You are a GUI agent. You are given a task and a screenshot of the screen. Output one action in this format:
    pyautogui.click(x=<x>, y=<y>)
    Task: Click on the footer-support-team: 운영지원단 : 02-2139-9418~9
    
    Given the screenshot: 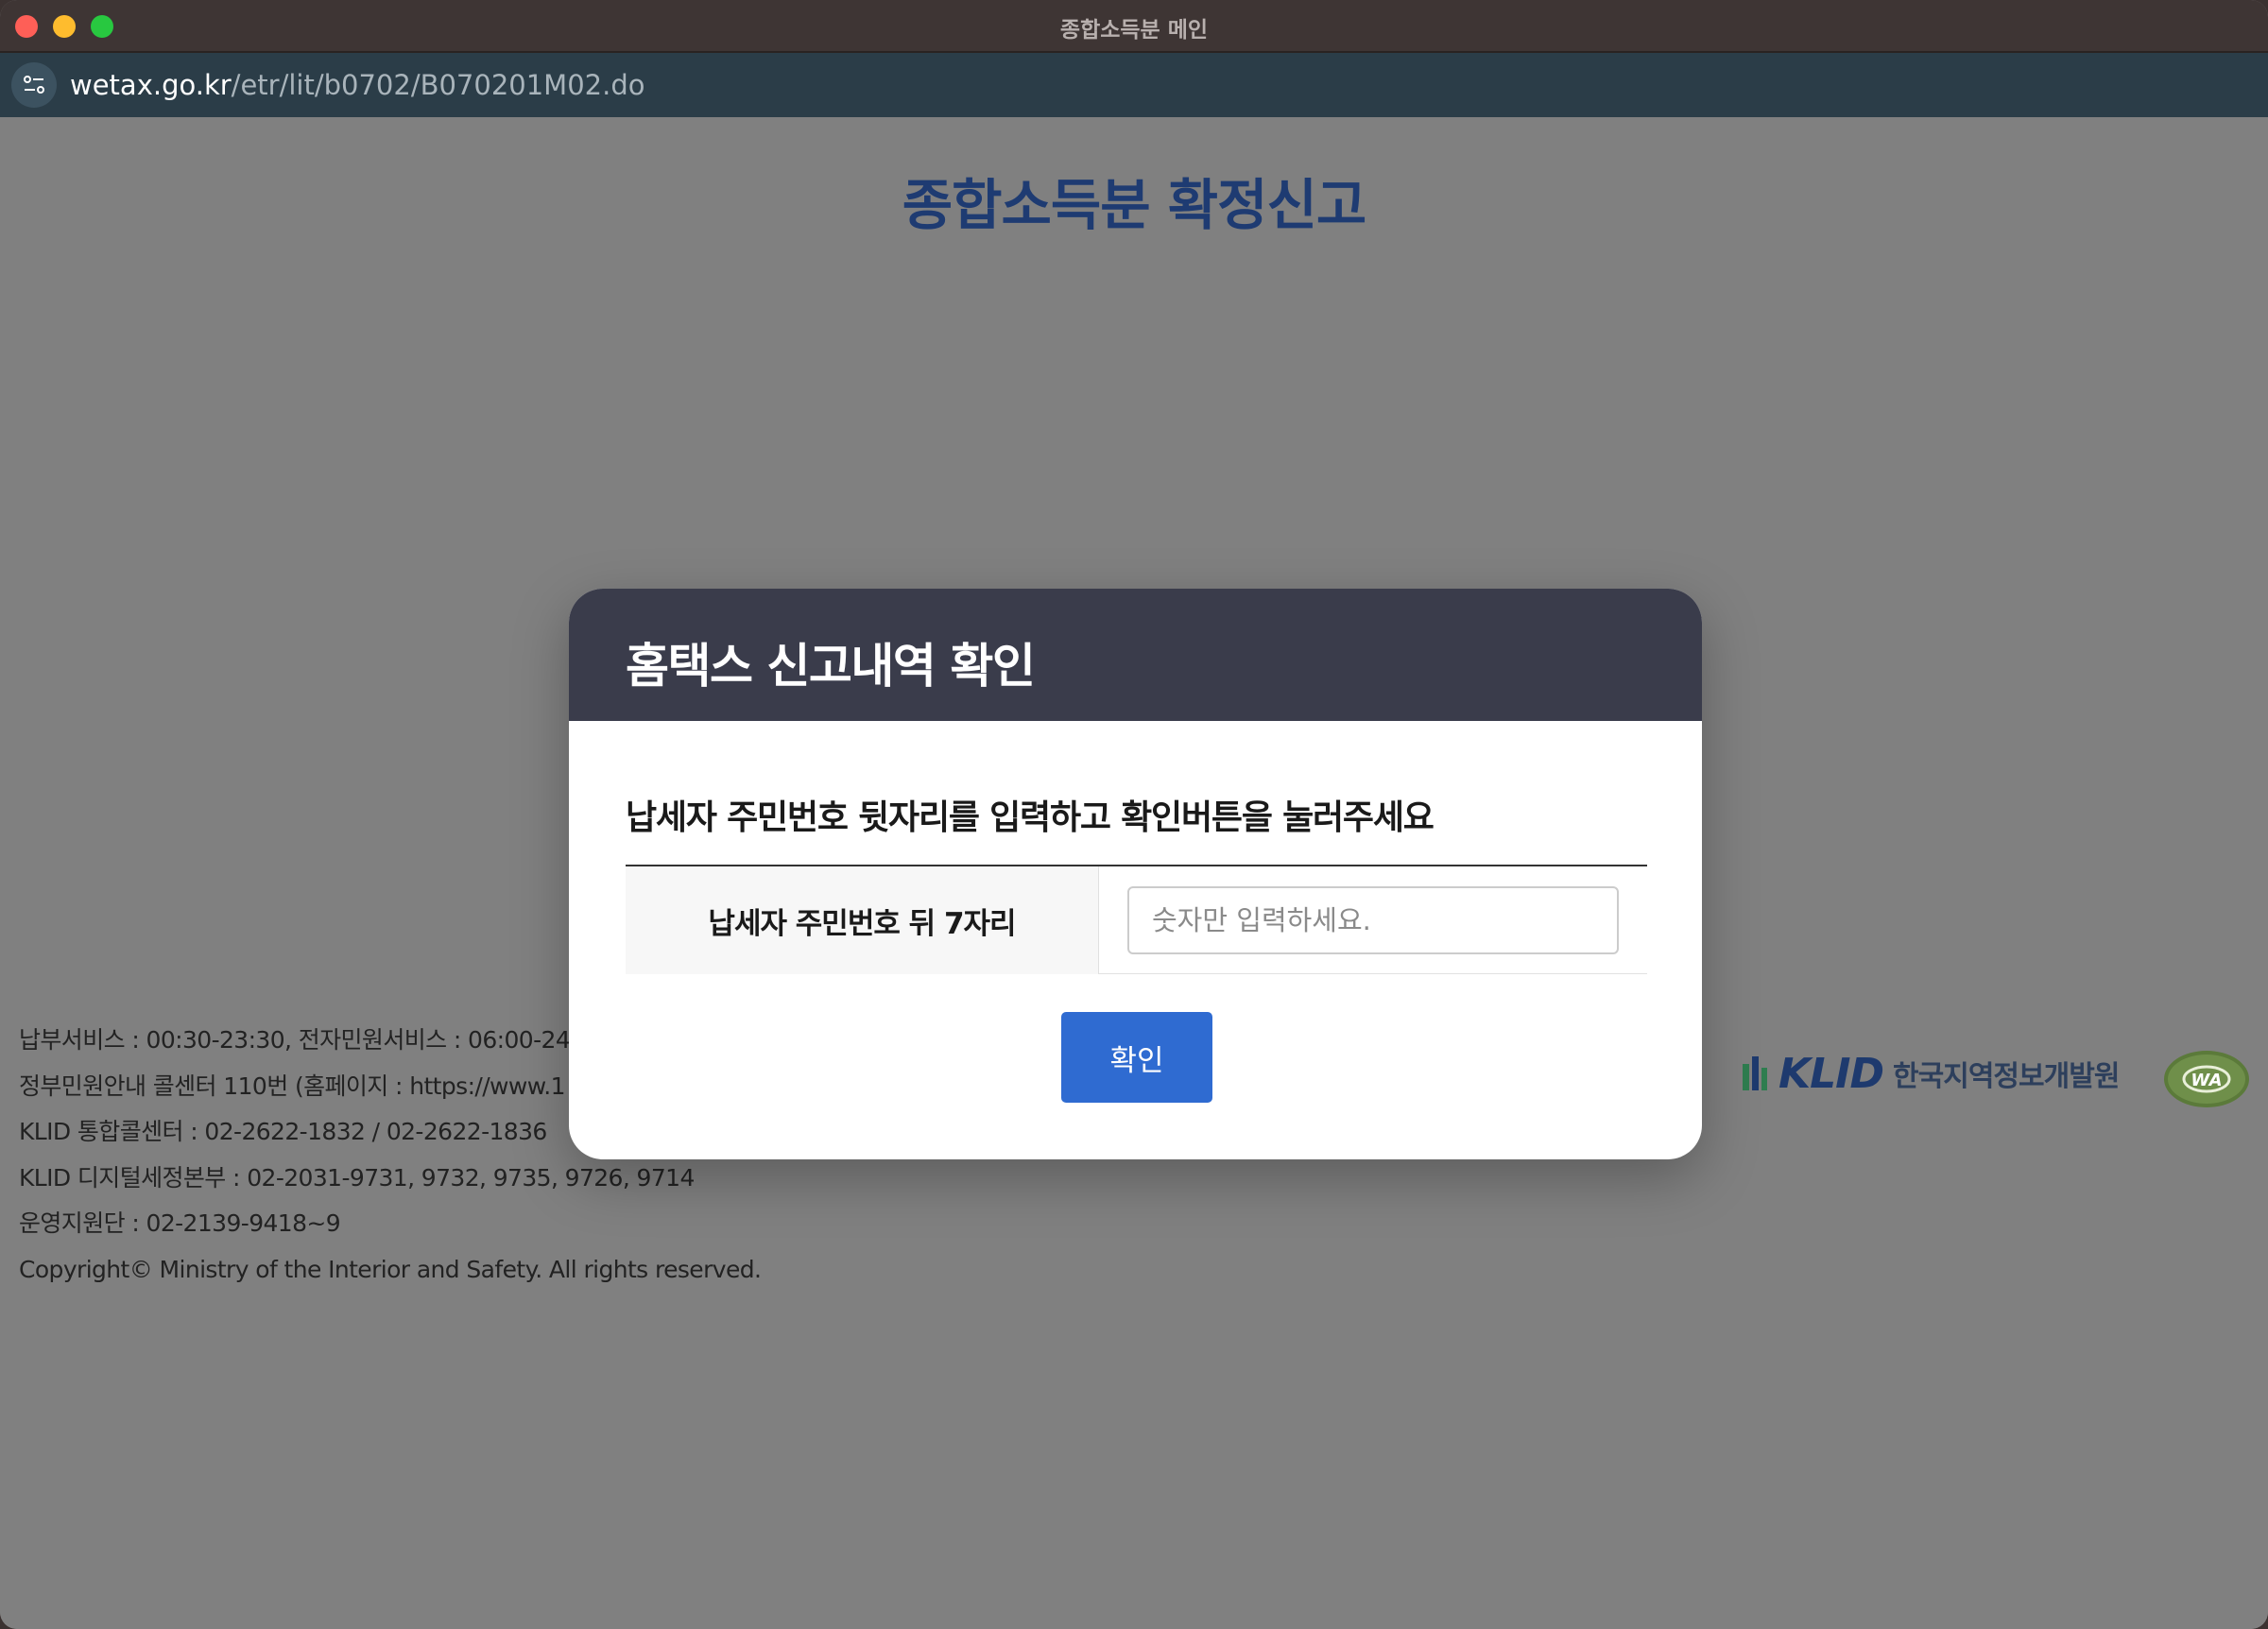 What is the action you would take?
    pyautogui.click(x=180, y=1223)
    